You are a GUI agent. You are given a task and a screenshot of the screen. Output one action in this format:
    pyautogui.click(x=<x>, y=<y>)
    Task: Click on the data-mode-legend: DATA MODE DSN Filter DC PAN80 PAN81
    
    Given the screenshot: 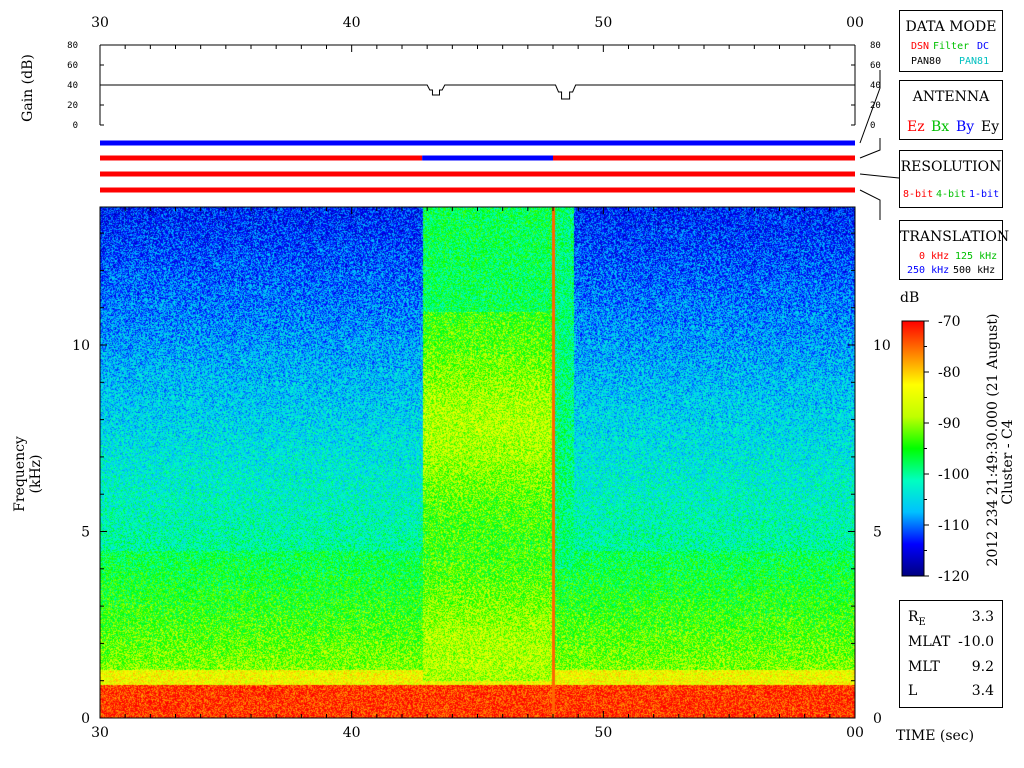 What is the action you would take?
    pyautogui.click(x=951, y=41)
    